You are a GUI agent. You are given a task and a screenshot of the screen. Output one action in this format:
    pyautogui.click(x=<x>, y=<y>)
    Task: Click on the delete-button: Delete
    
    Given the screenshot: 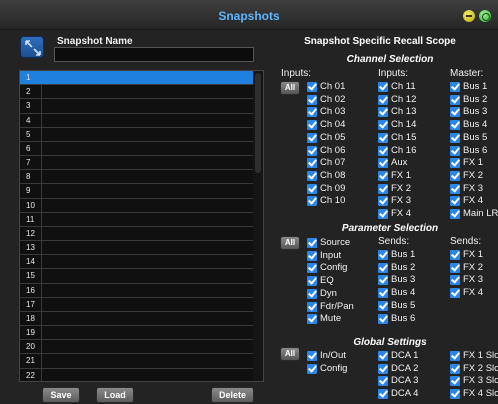 What is the action you would take?
    pyautogui.click(x=232, y=395)
    